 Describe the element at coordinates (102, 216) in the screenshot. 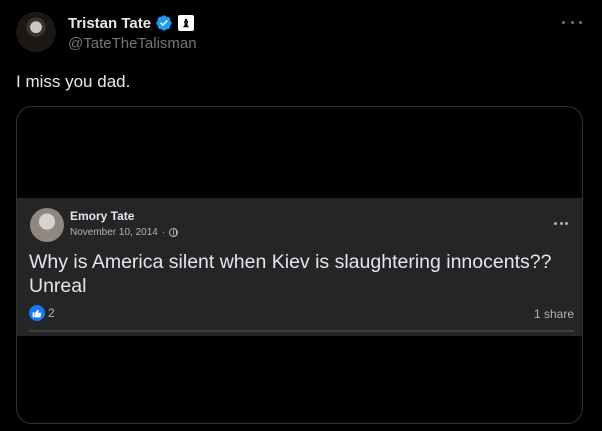

I see `post-author-name: Emory Tate` at that location.